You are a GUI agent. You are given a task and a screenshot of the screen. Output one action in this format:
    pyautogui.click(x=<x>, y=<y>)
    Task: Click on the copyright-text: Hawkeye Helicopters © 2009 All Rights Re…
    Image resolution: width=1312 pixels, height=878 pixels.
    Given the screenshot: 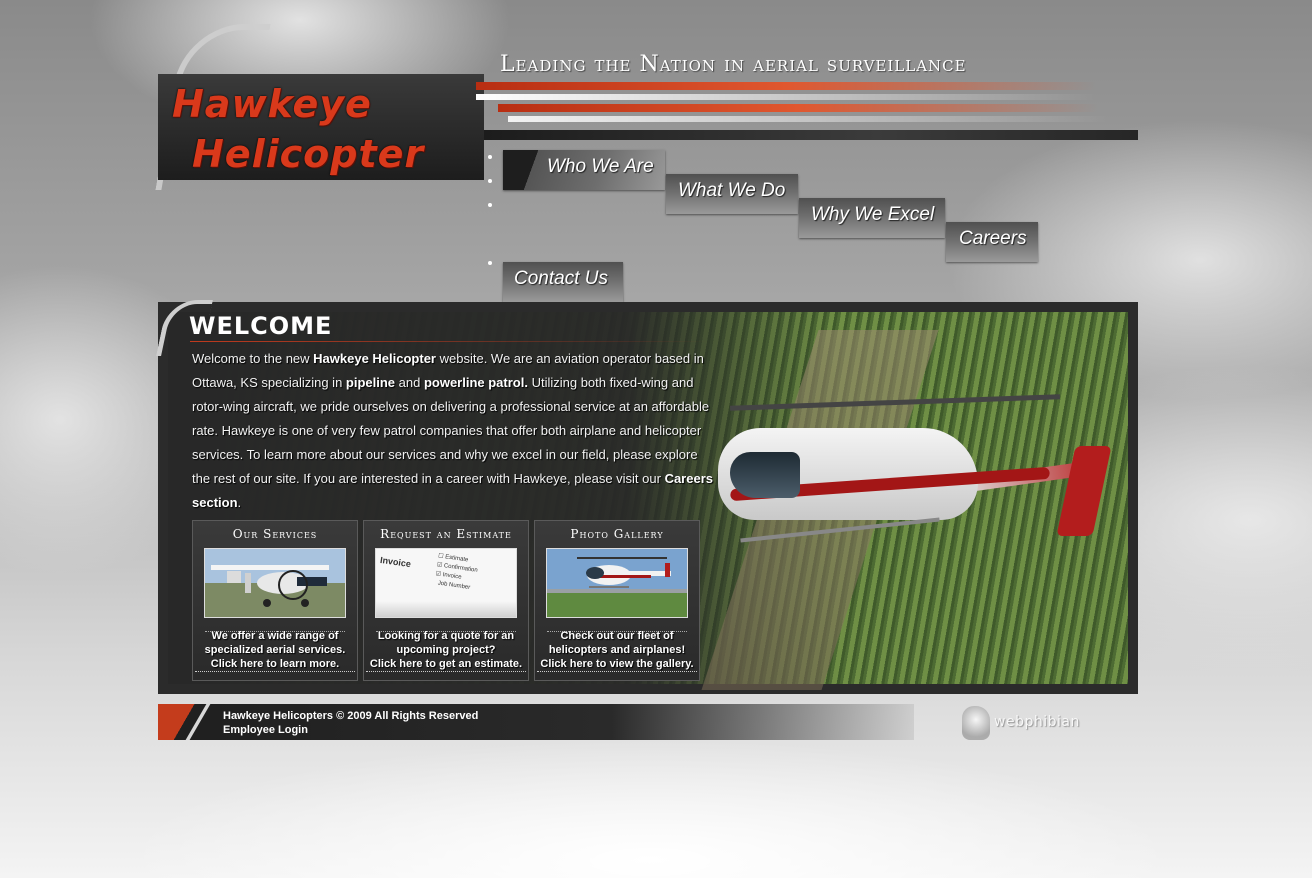 What is the action you would take?
    pyautogui.click(x=351, y=716)
    